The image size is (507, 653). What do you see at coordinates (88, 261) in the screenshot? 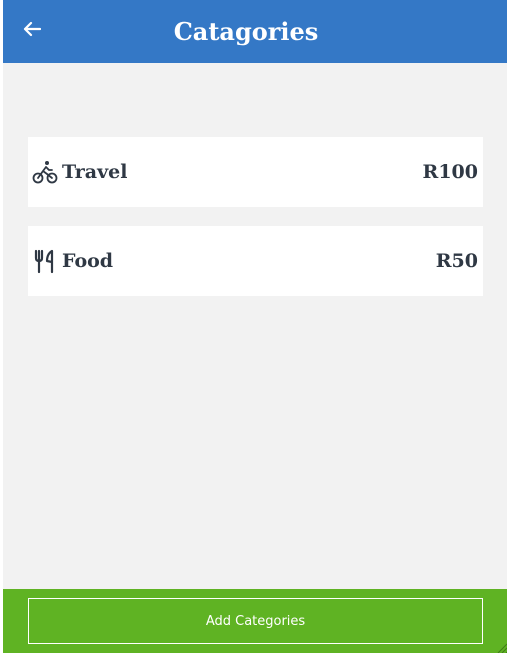
I see `category-name: Food` at bounding box center [88, 261].